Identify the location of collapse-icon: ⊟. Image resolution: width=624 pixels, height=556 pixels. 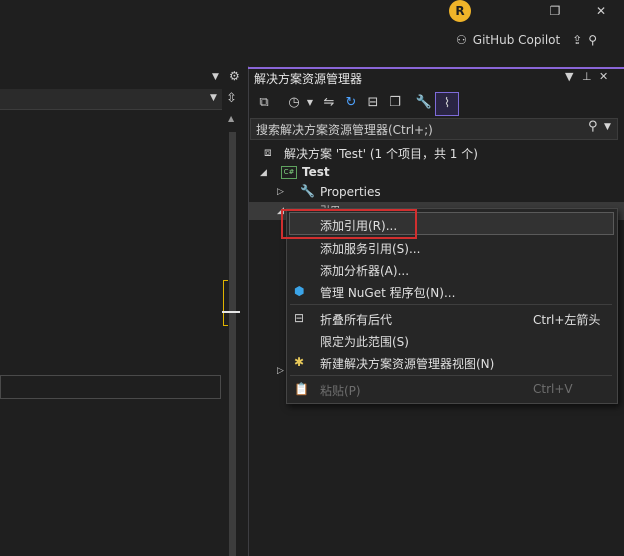
(299, 318).